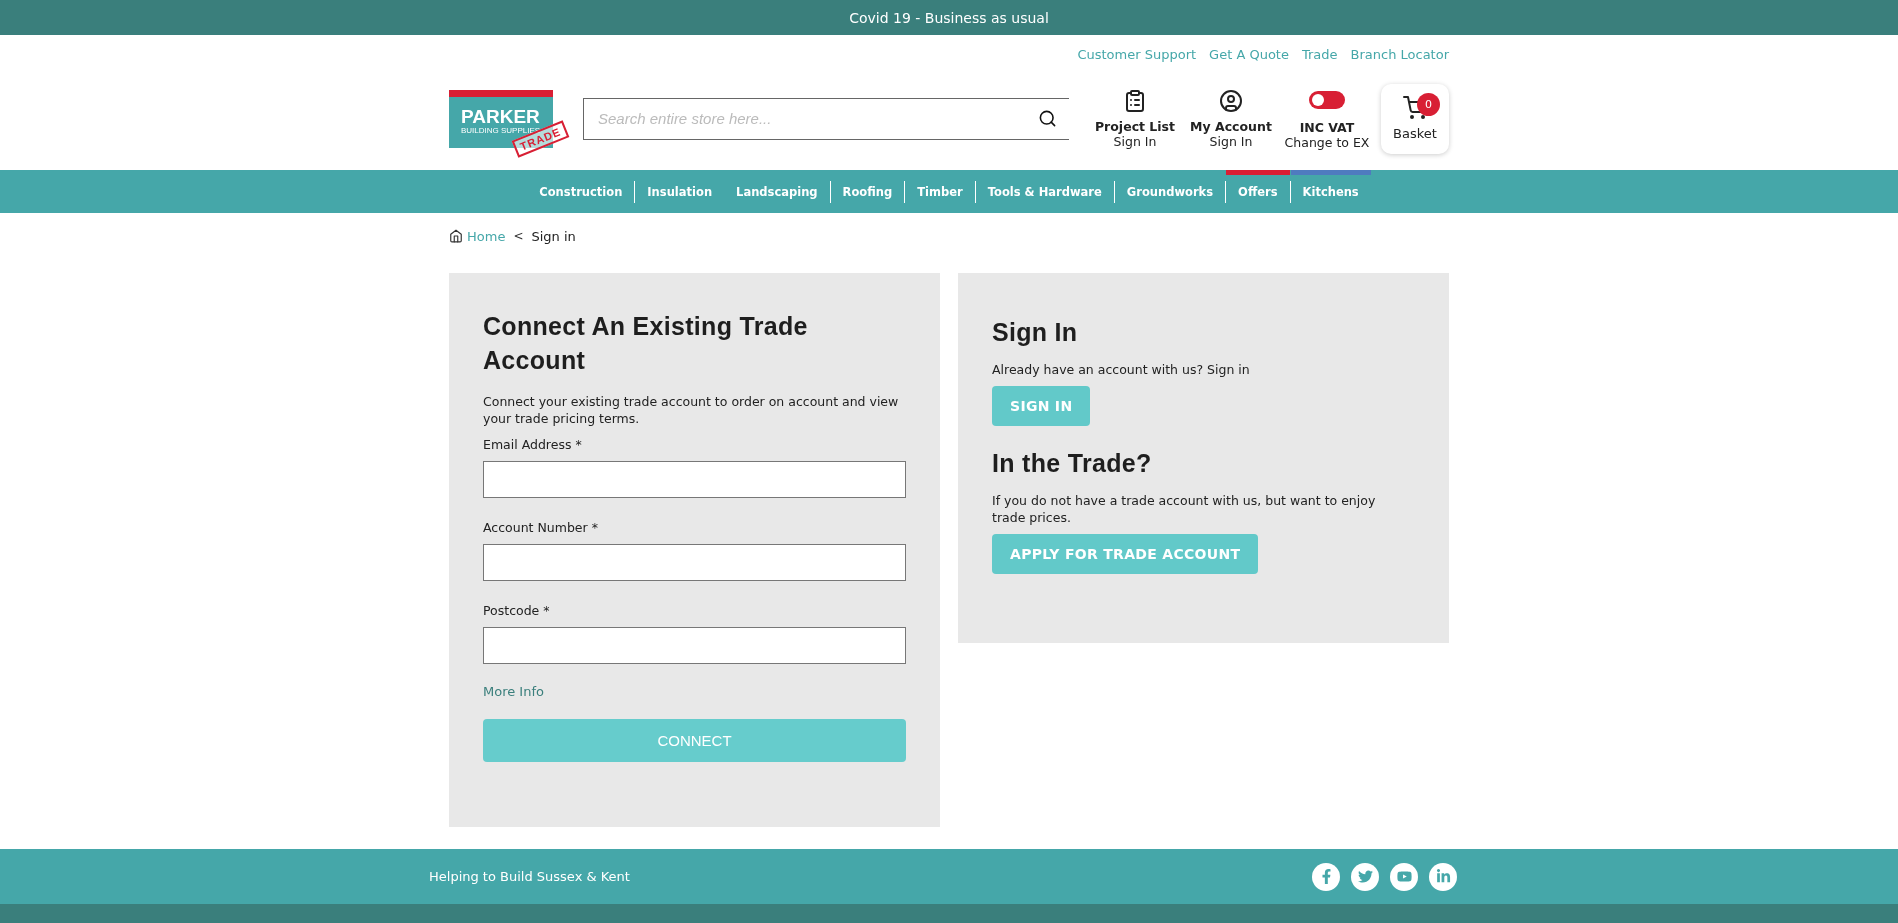 Image resolution: width=1898 pixels, height=923 pixels. Describe the element at coordinates (949, 17) in the screenshot. I see `banner-text: Covid 19 - Business as usual` at that location.